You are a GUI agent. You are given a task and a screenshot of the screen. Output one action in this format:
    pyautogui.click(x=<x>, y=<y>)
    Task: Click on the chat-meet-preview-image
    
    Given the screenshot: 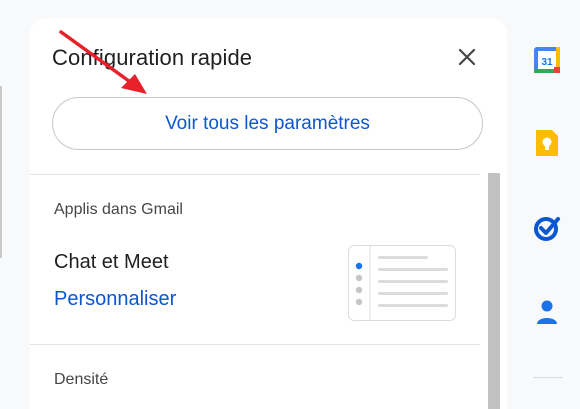 What is the action you would take?
    pyautogui.click(x=402, y=283)
    